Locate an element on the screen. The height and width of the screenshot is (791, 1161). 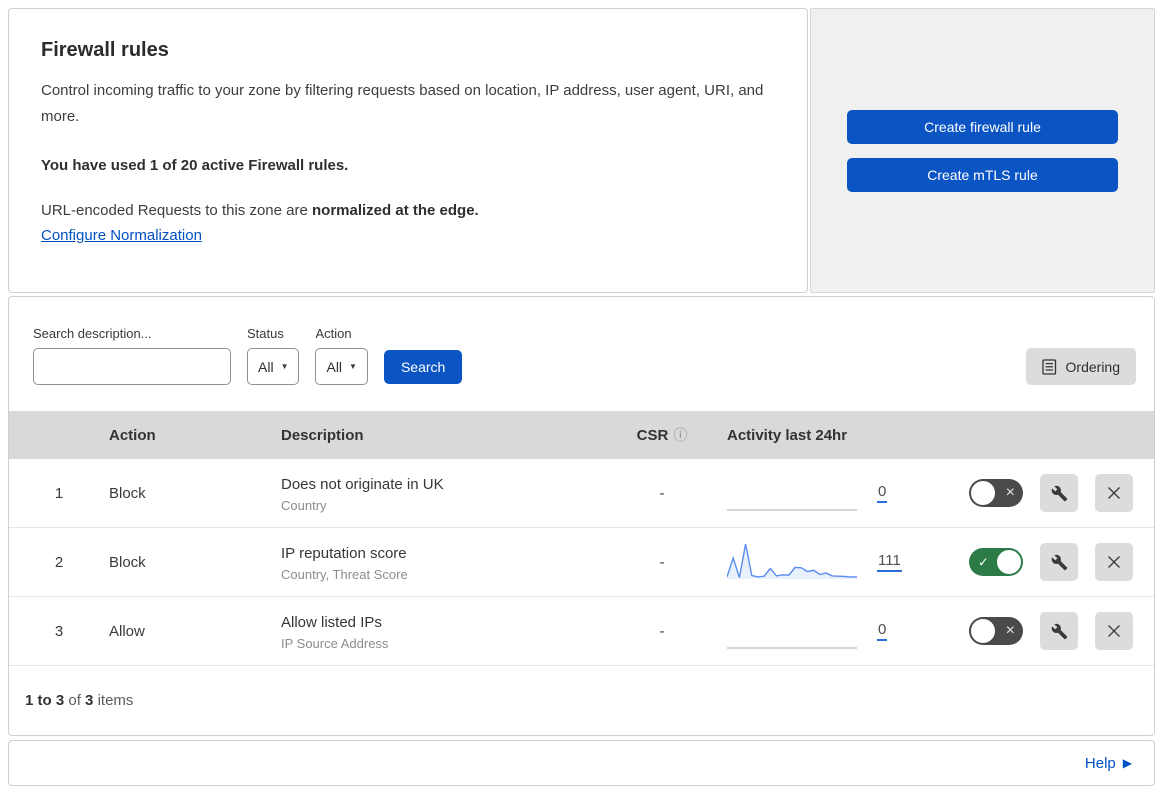
rule-description-cell: Allow listed IPs IP Source Address is located at coordinates (445, 631).